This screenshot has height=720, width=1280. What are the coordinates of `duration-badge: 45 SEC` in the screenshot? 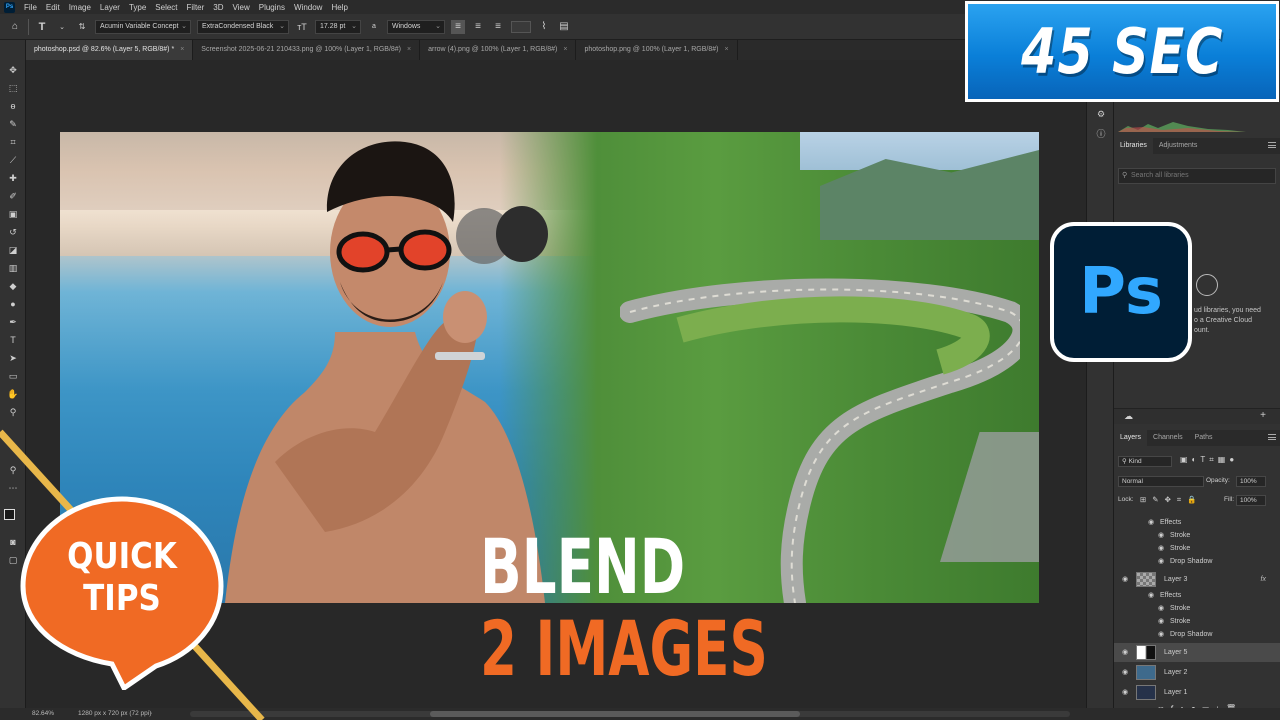 It's located at (1122, 51).